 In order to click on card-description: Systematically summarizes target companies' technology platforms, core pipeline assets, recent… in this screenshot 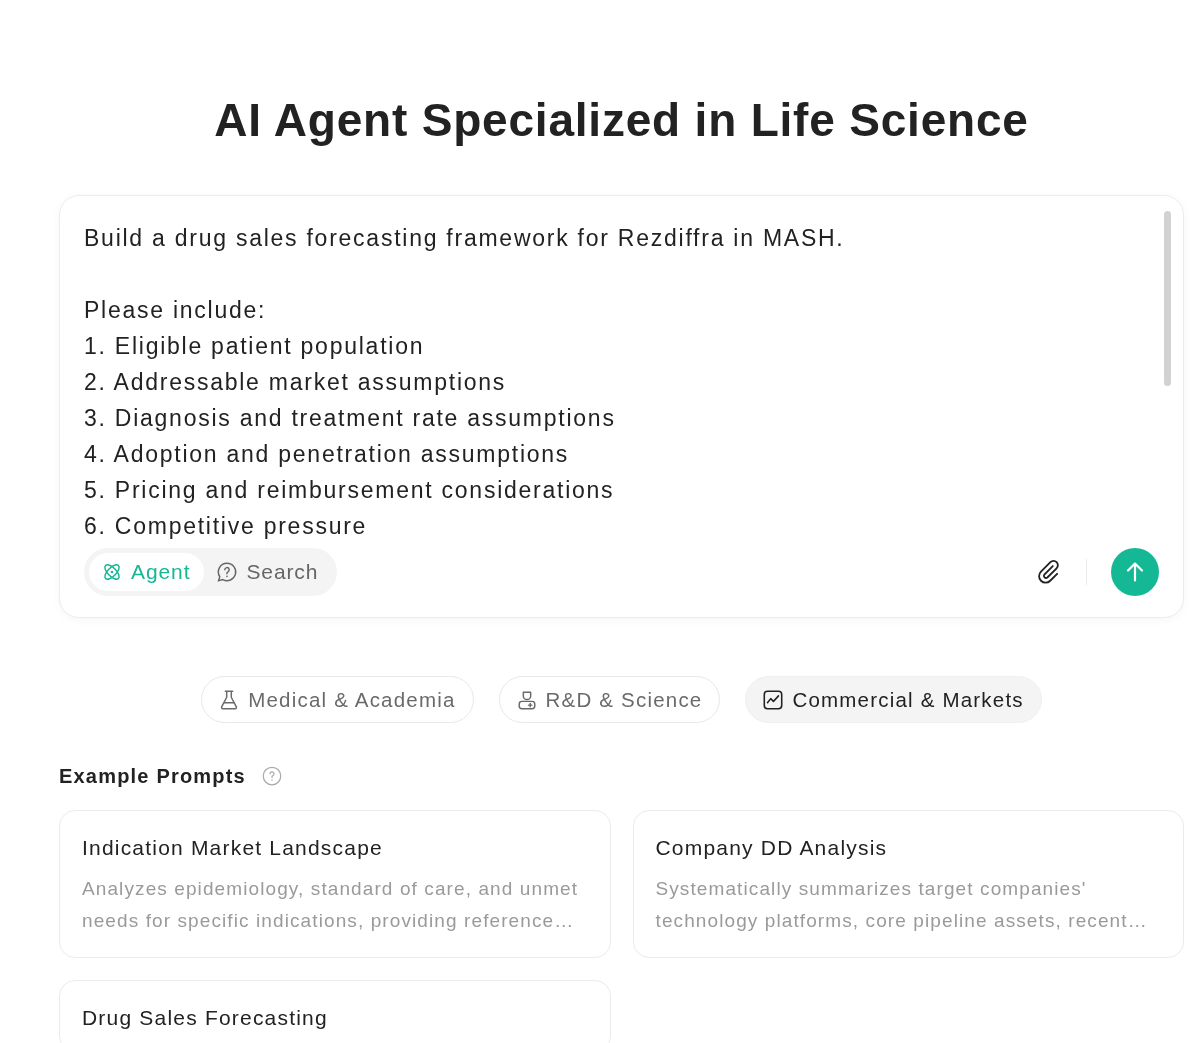, I will do `click(902, 905)`.